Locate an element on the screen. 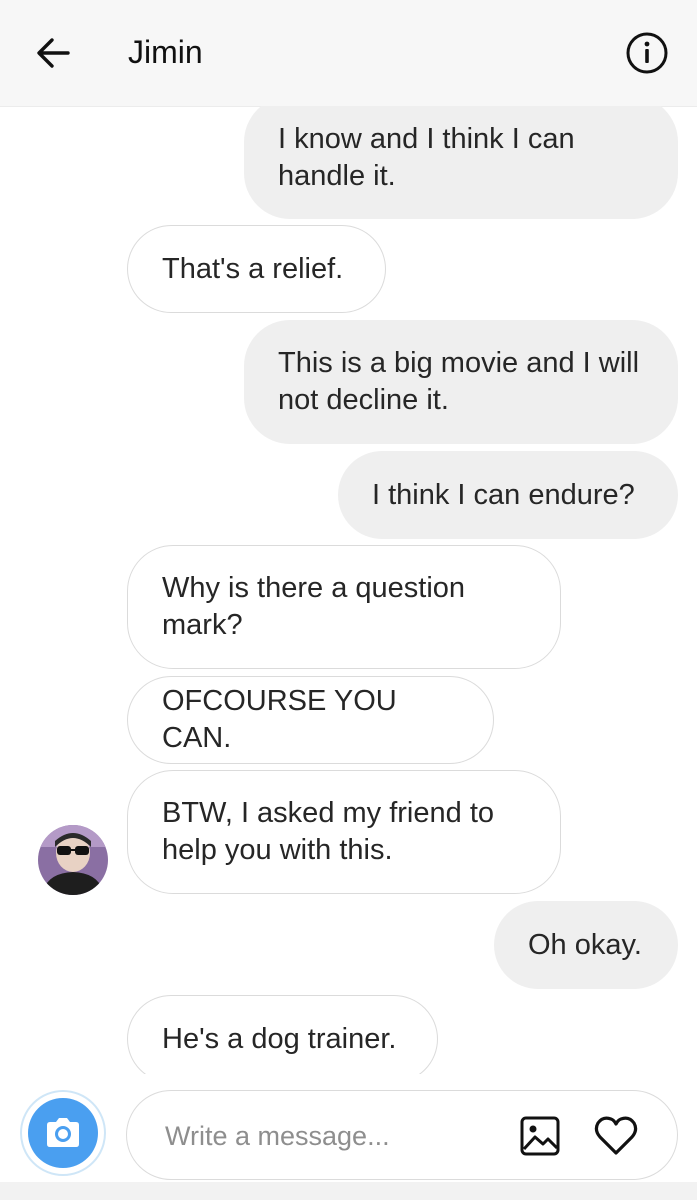  message-sent: Oh okay. is located at coordinates (586, 945).